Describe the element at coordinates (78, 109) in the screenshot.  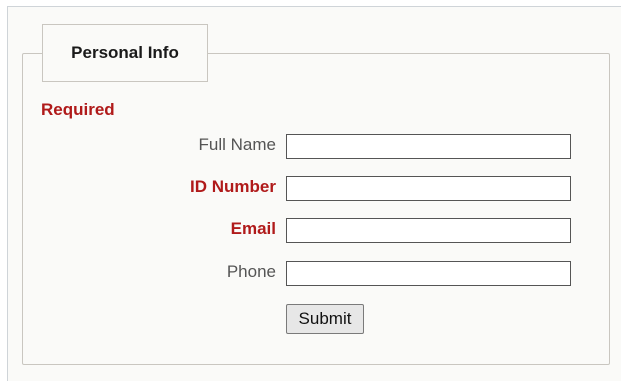
I see `required-note: Required` at that location.